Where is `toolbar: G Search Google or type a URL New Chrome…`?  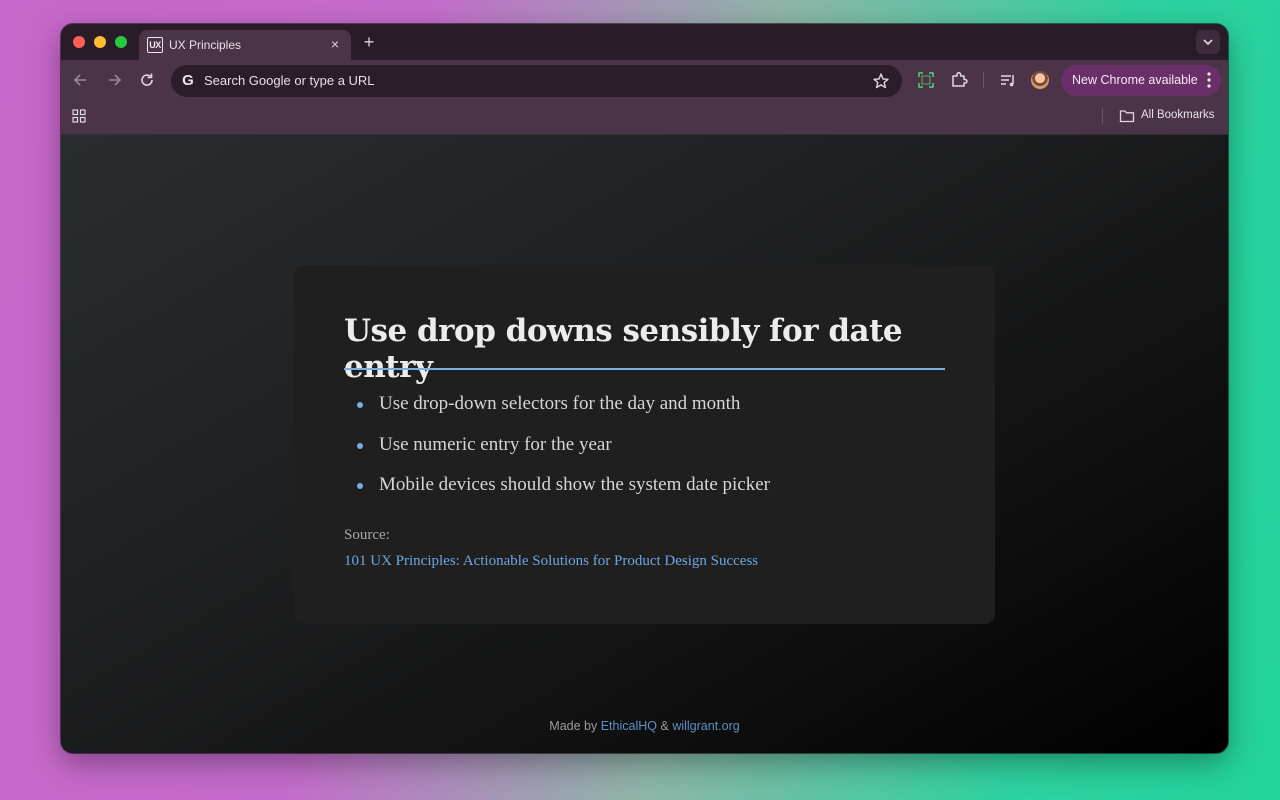
toolbar: G Search Google or type a URL New Chrome… is located at coordinates (644, 80).